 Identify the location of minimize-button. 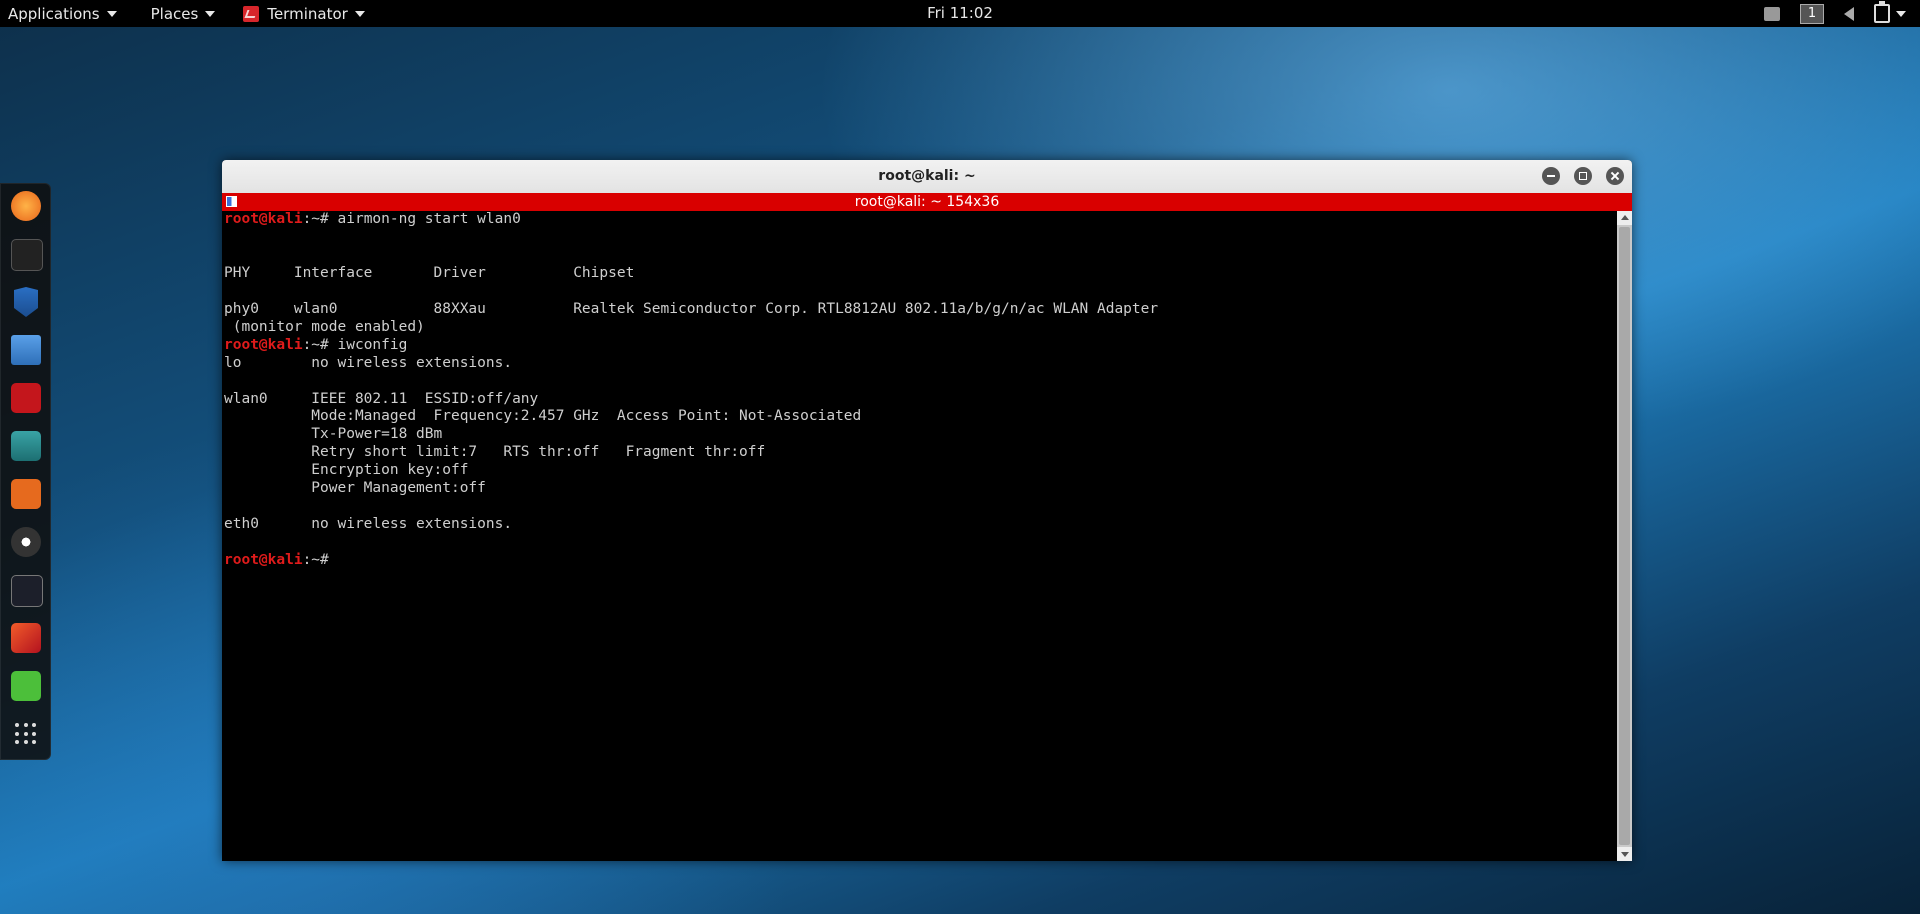
(1551, 176).